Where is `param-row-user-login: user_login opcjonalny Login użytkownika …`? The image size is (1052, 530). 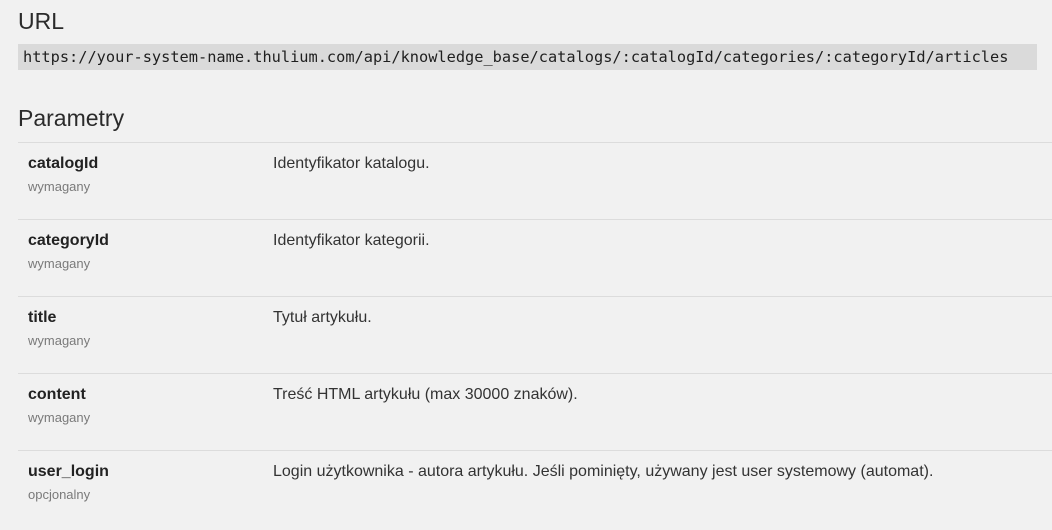
param-row-user-login: user_login opcjonalny Login użytkownika … is located at coordinates (535, 488).